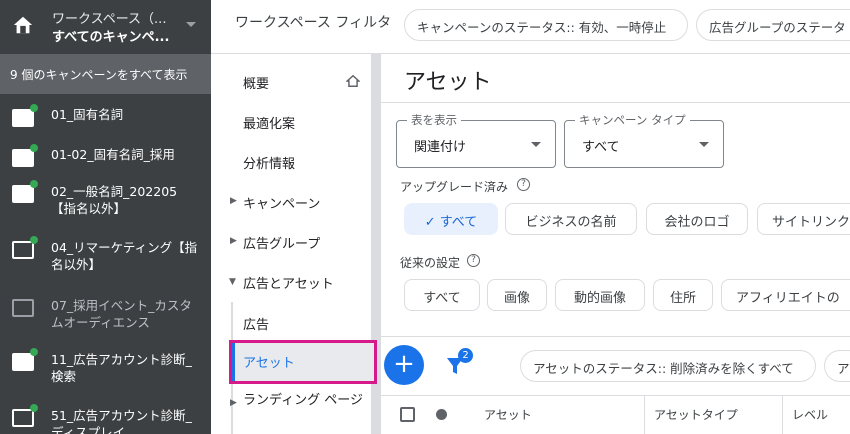 This screenshot has height=434, width=850. I want to click on campaign-label: 01-02_固有名詞_採用, so click(113, 154).